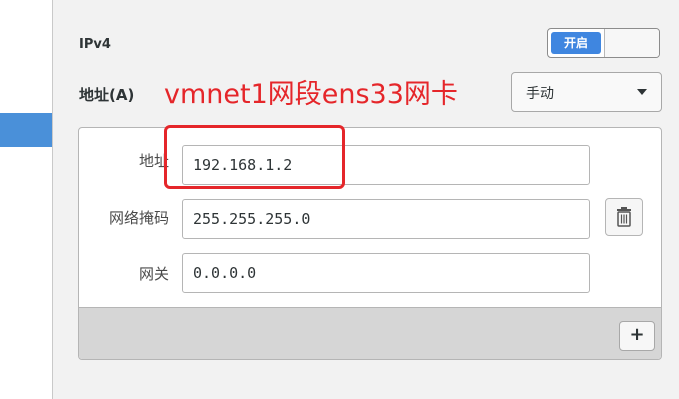  Describe the element at coordinates (386, 219) in the screenshot. I see `netmask-field: 255.255.255.0` at that location.